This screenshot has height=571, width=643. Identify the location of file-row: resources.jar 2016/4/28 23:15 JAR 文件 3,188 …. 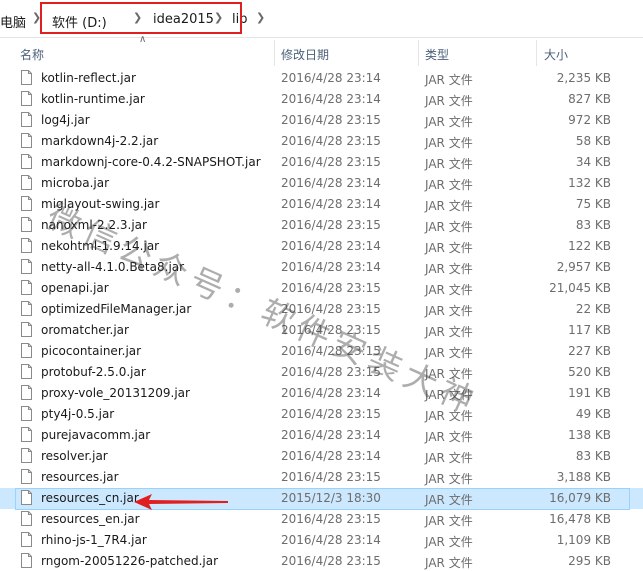
(321, 477).